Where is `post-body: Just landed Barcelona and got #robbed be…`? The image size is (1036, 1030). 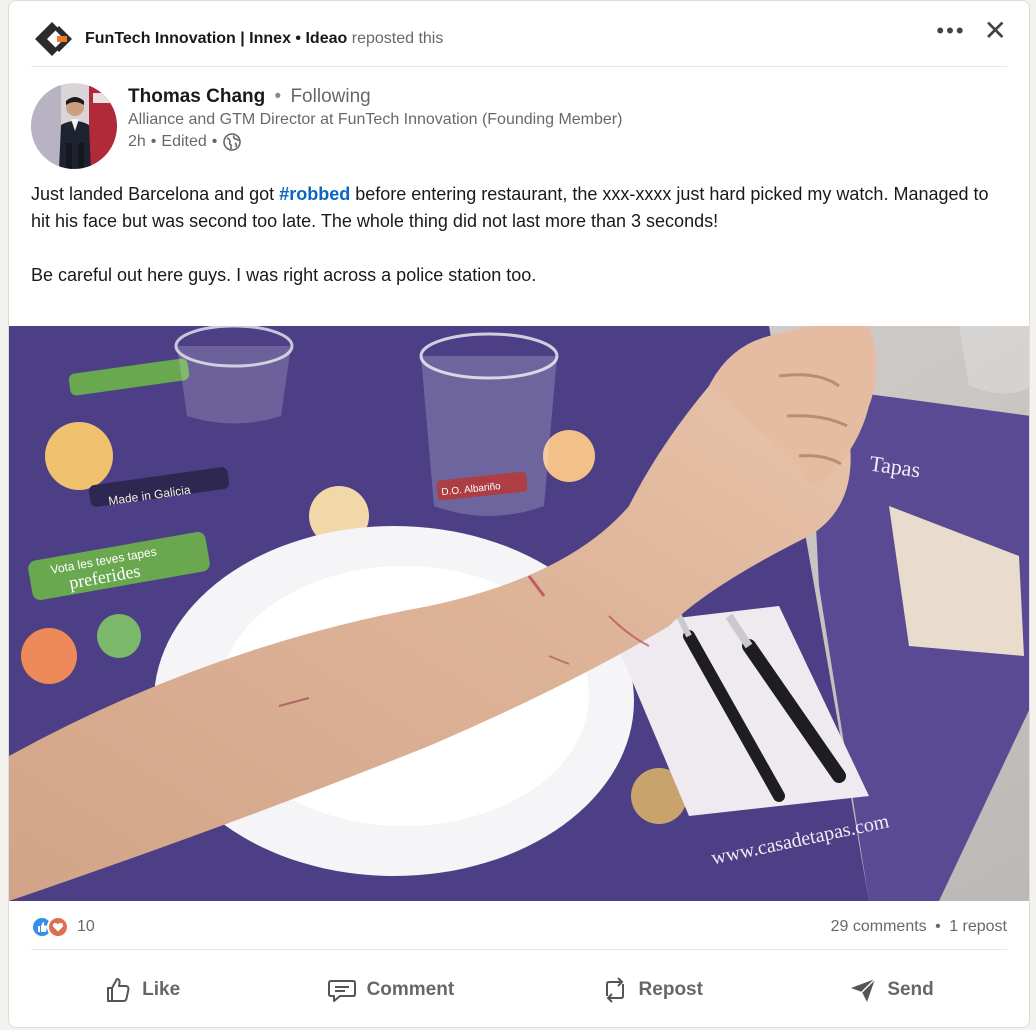
post-body: Just landed Barcelona and got #robbed be… is located at coordinates (510, 235).